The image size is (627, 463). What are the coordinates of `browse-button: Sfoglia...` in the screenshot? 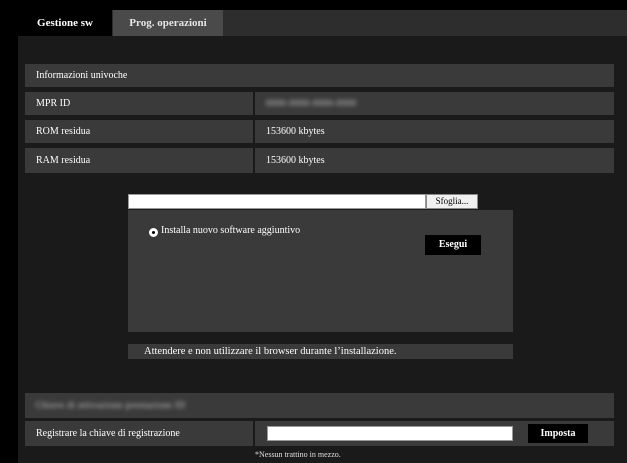 It's located at (452, 201).